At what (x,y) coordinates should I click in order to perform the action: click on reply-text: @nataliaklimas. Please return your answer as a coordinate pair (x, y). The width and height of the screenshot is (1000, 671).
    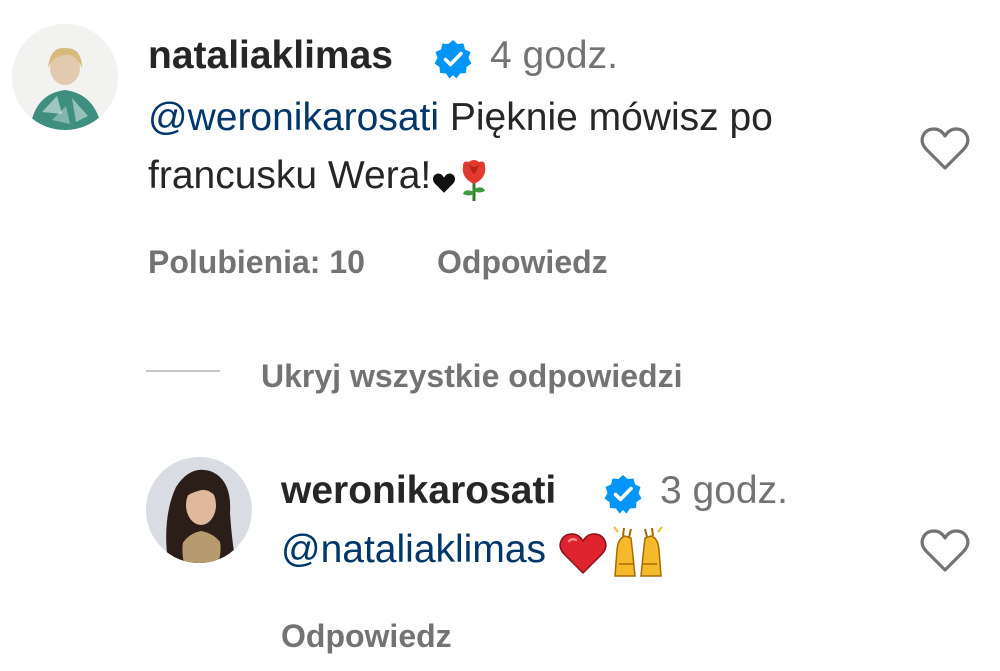
    Looking at the image, I should click on (474, 553).